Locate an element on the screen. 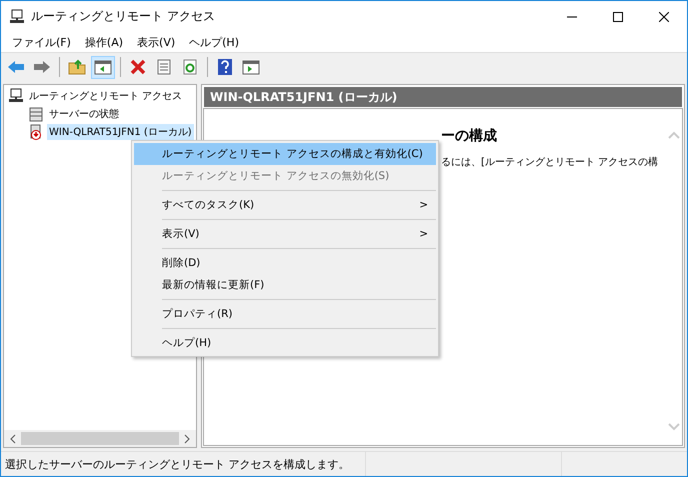 Image resolution: width=688 pixels, height=477 pixels. context-menu-item: ルーティングとリモート アクセスの構成と有効化(C) is located at coordinates (285, 154).